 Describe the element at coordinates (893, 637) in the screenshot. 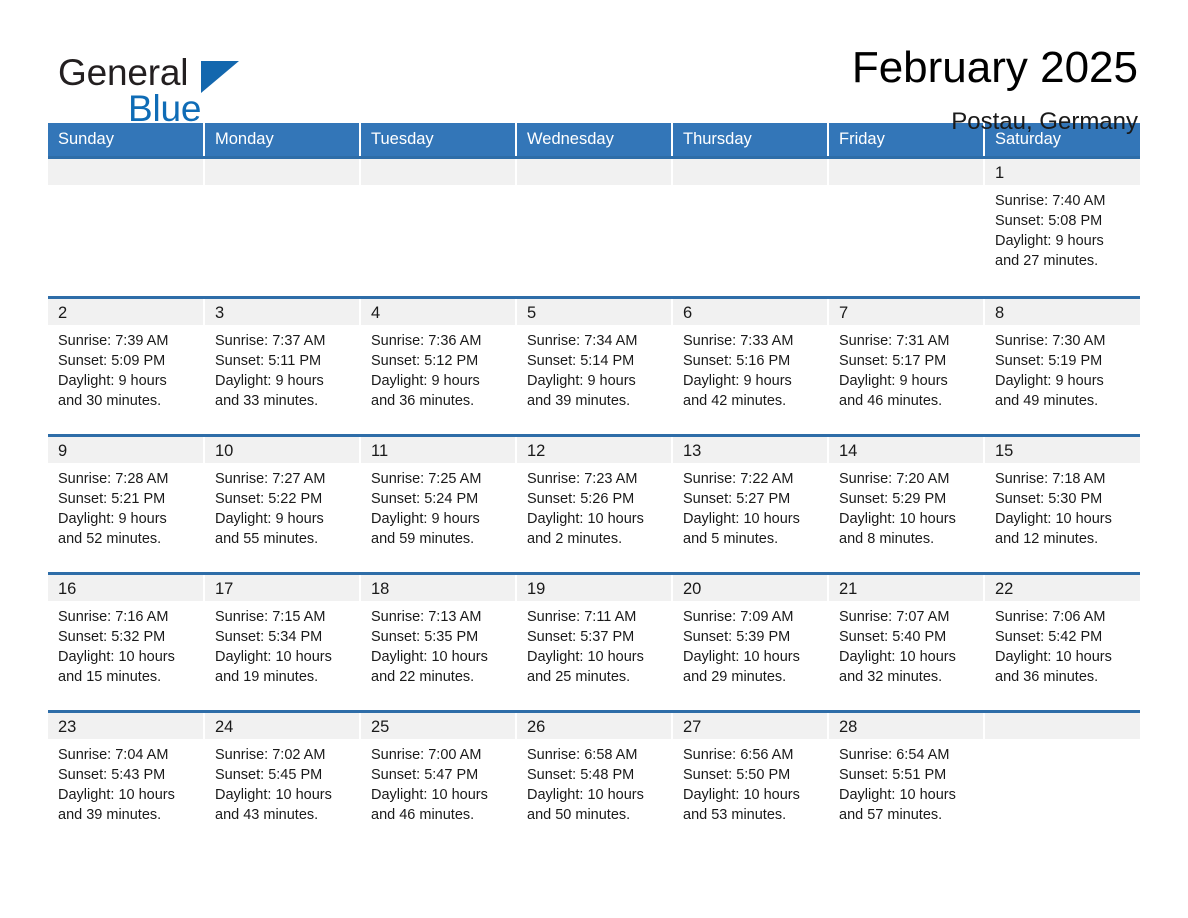

I see `sunset-text: Sunset: 5:40 PM` at that location.